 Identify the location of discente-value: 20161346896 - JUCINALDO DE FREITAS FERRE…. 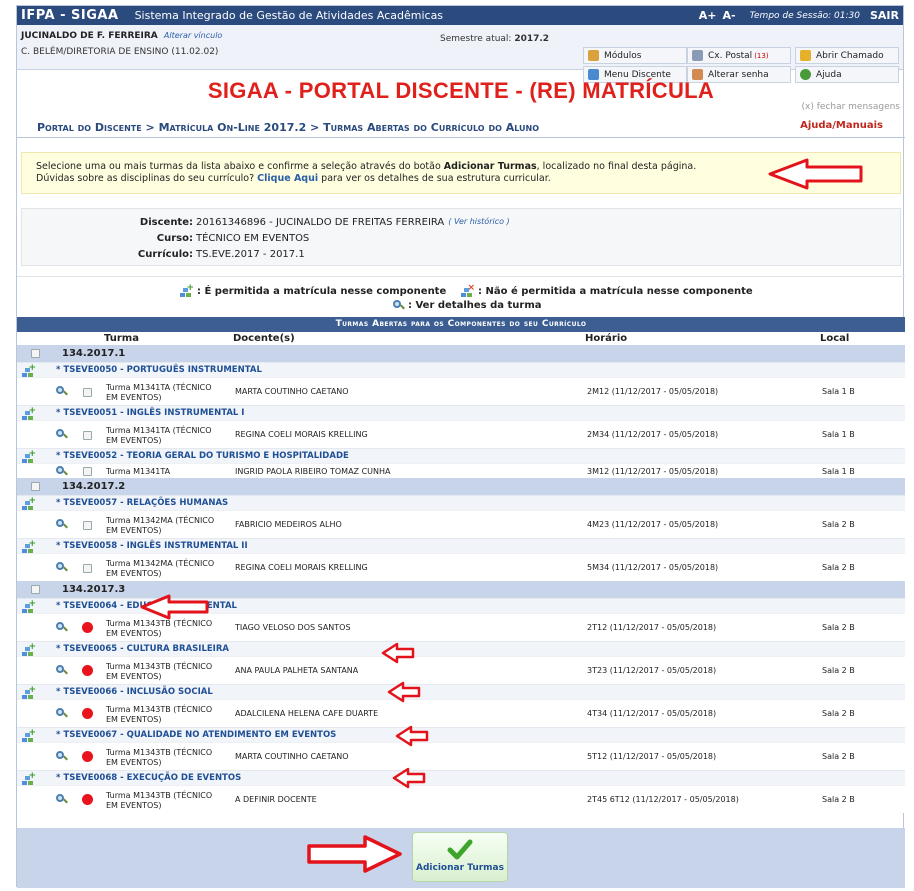
(320, 222).